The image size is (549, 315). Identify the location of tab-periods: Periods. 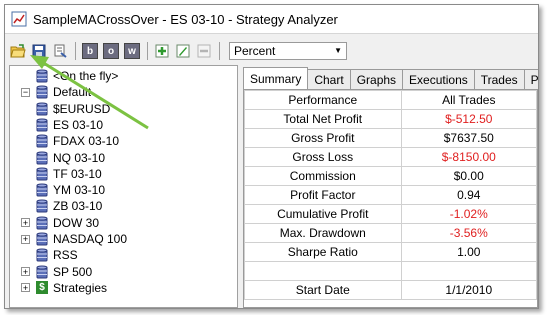
(530, 79).